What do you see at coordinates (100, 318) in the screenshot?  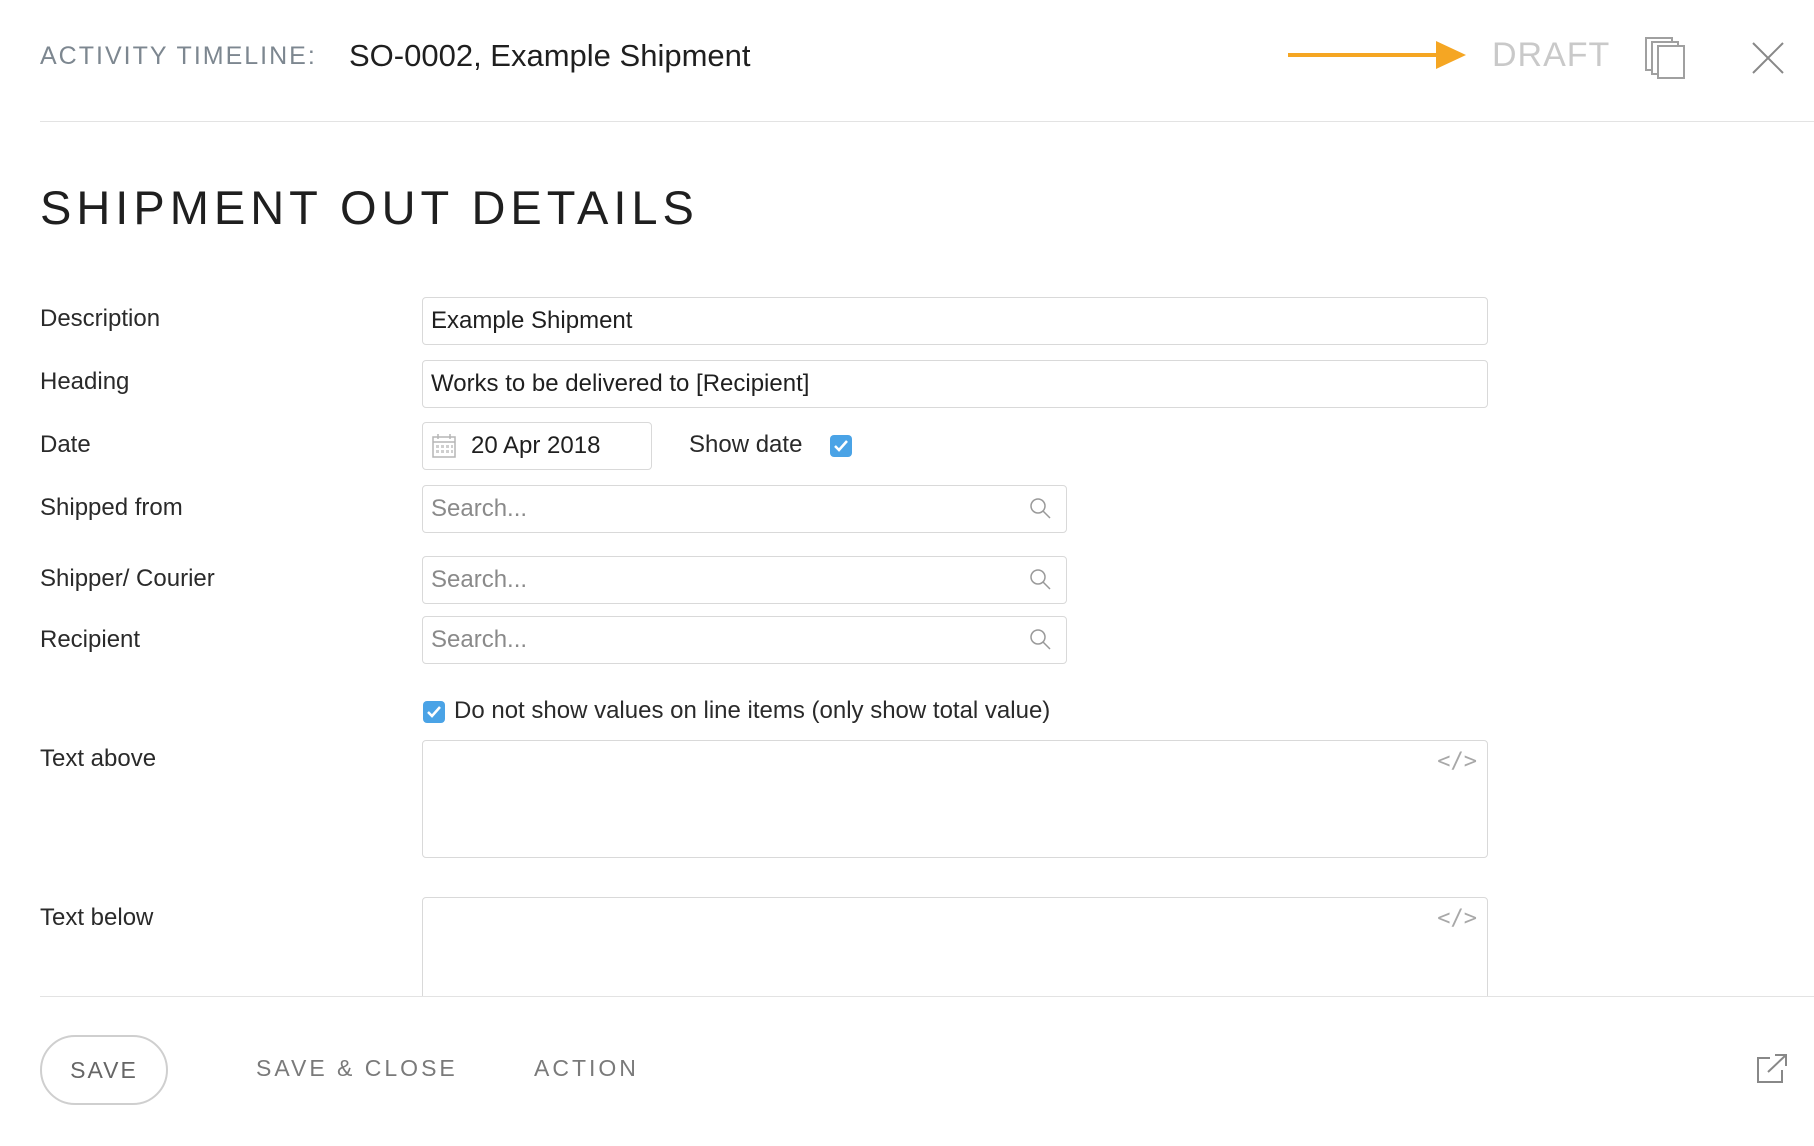 I see `description-label: Description` at bounding box center [100, 318].